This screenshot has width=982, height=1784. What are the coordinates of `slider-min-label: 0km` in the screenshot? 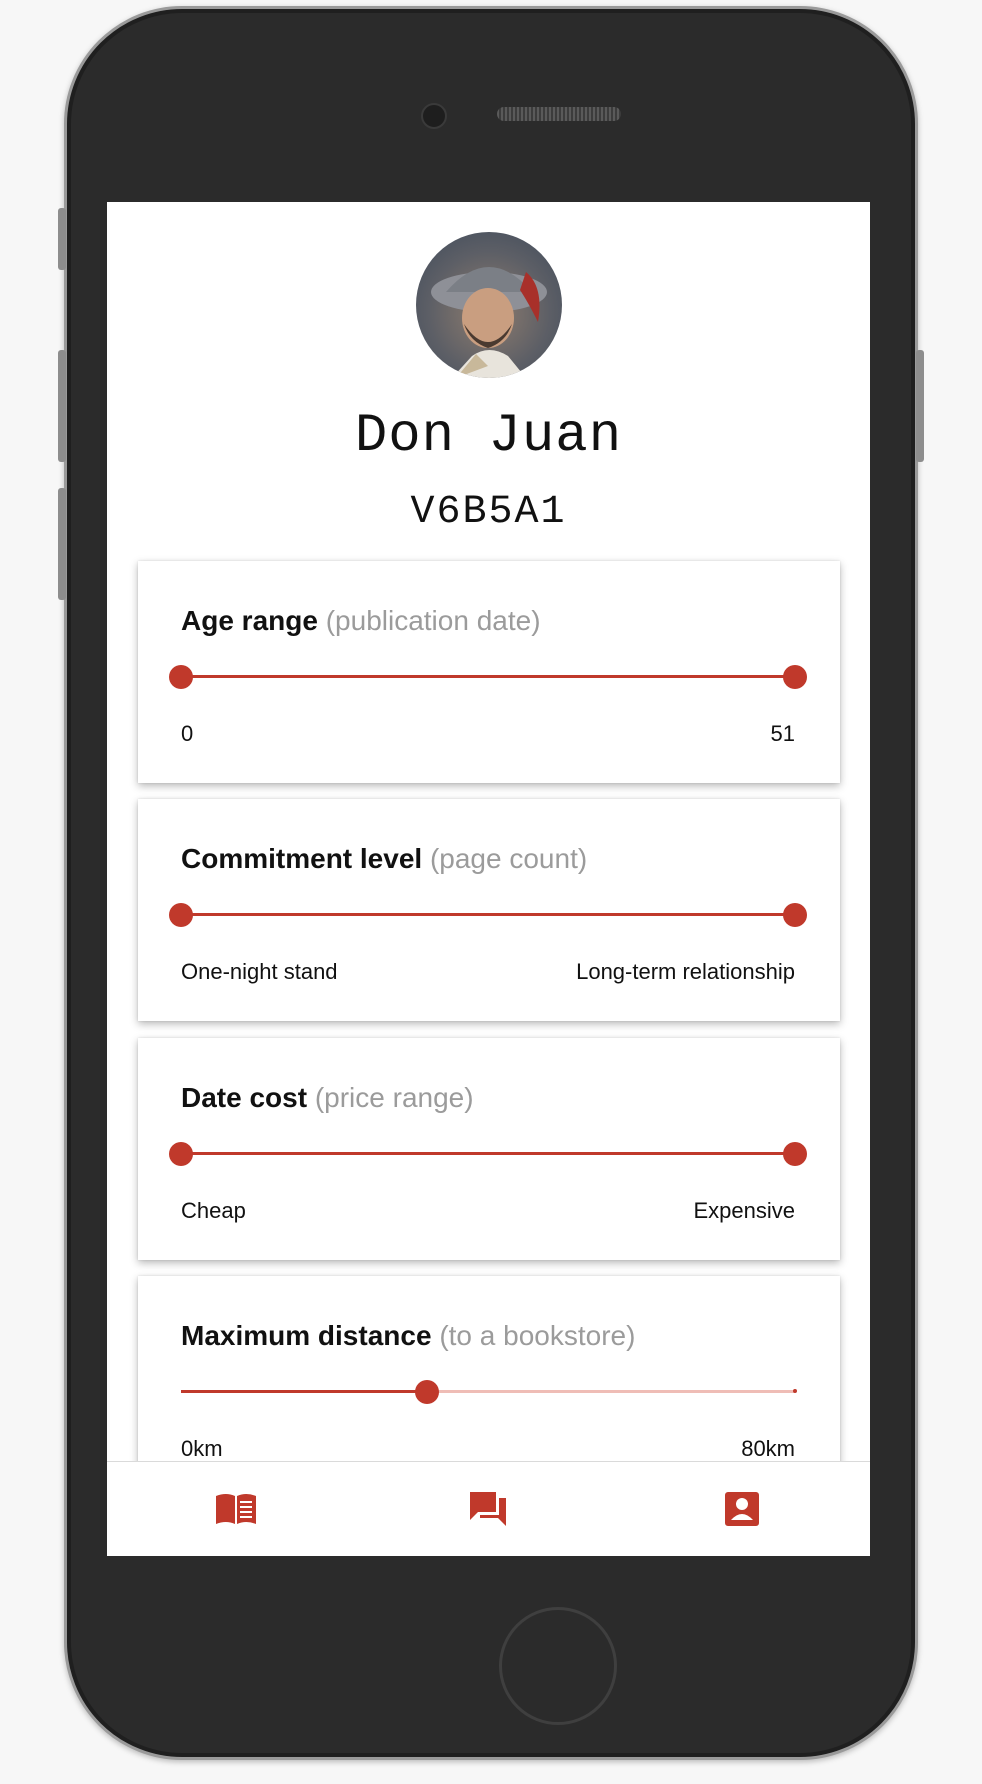 It's located at (202, 1448).